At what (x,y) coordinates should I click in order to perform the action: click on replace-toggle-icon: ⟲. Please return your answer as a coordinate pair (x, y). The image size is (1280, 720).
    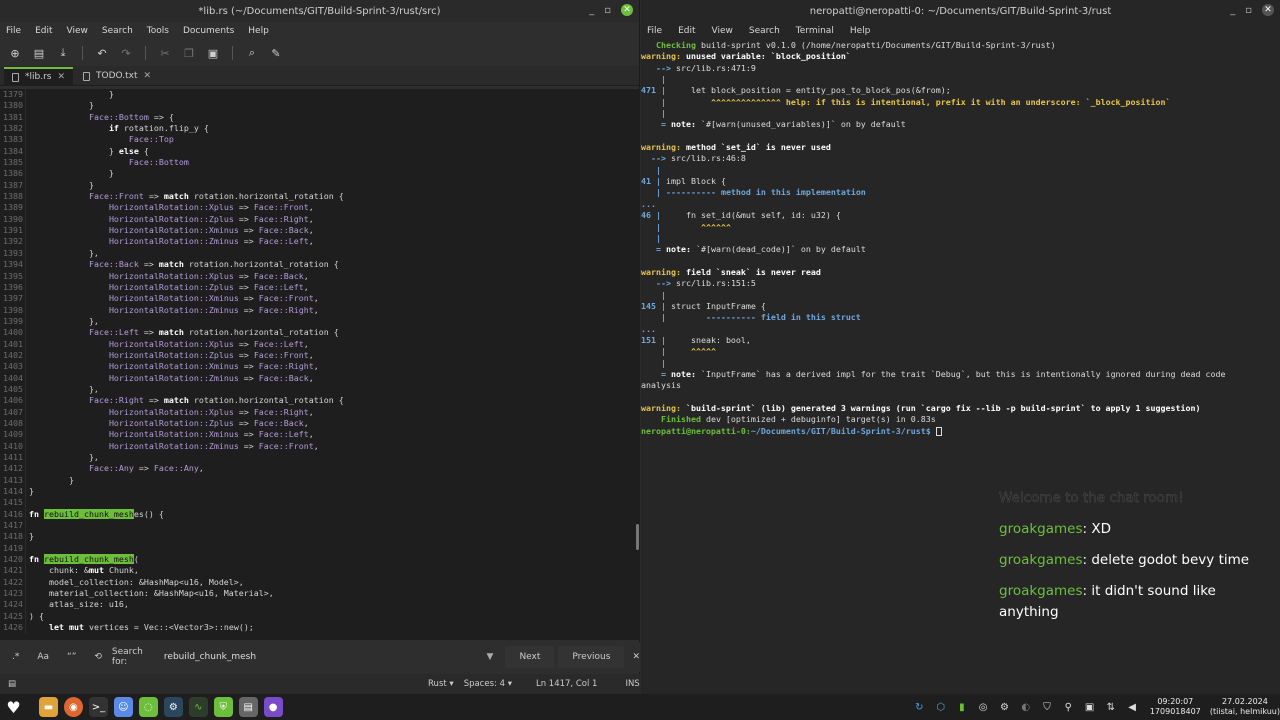
    Looking at the image, I should click on (98, 657).